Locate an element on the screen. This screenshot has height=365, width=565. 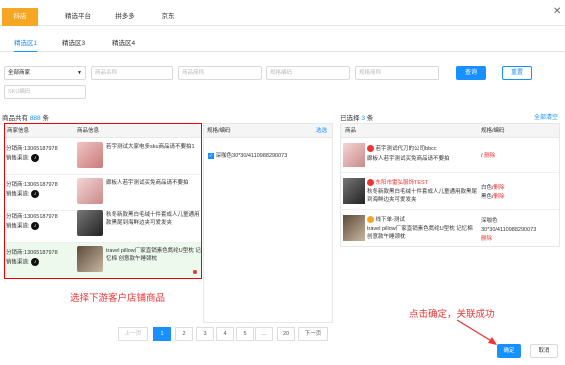
page-2-button: 2 is located at coordinates (184, 334).